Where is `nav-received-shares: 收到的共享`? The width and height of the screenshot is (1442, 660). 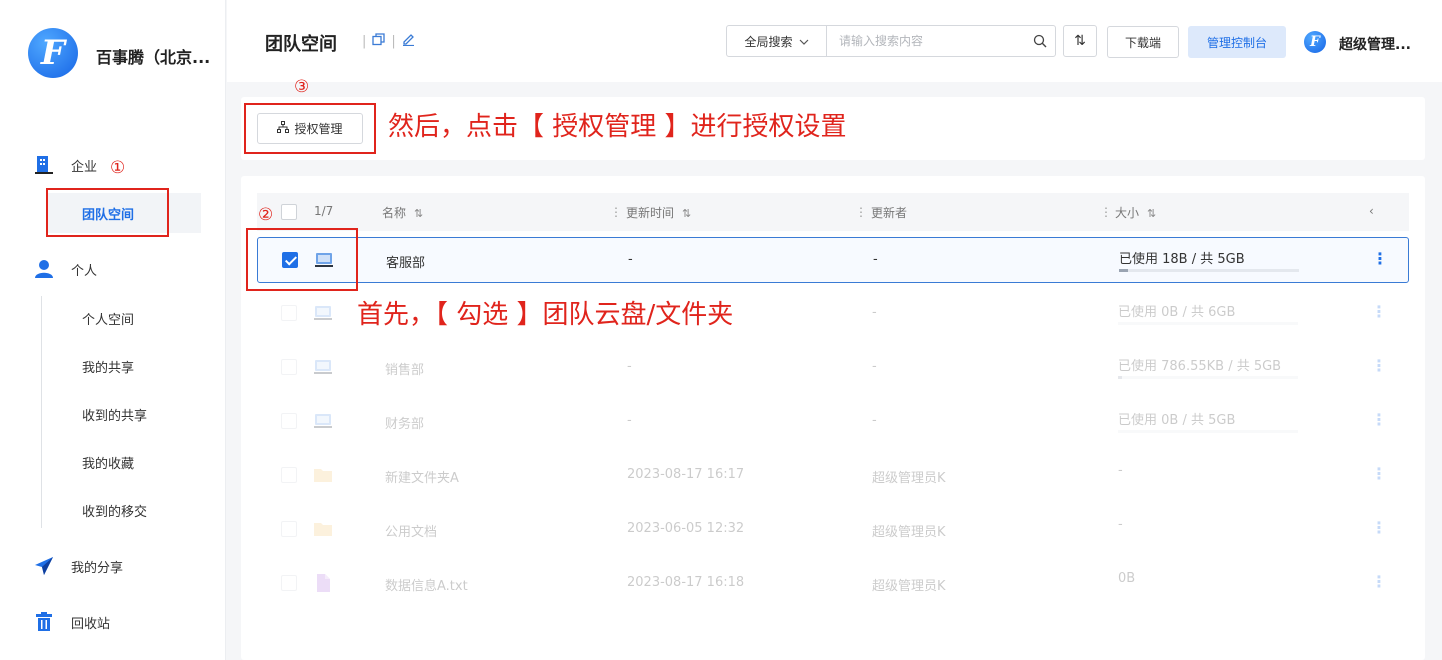
nav-received-shares: 收到的共享 is located at coordinates (114, 414).